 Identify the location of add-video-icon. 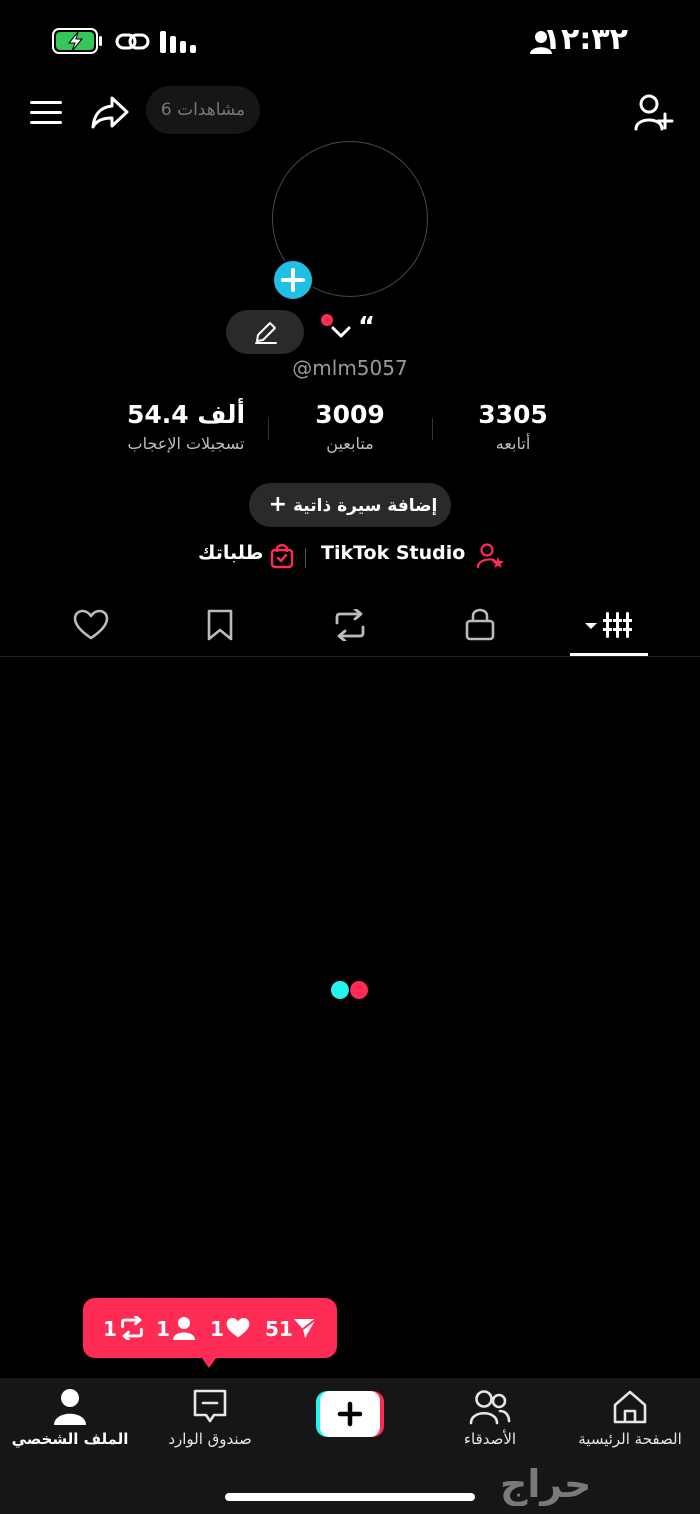
(350, 1414).